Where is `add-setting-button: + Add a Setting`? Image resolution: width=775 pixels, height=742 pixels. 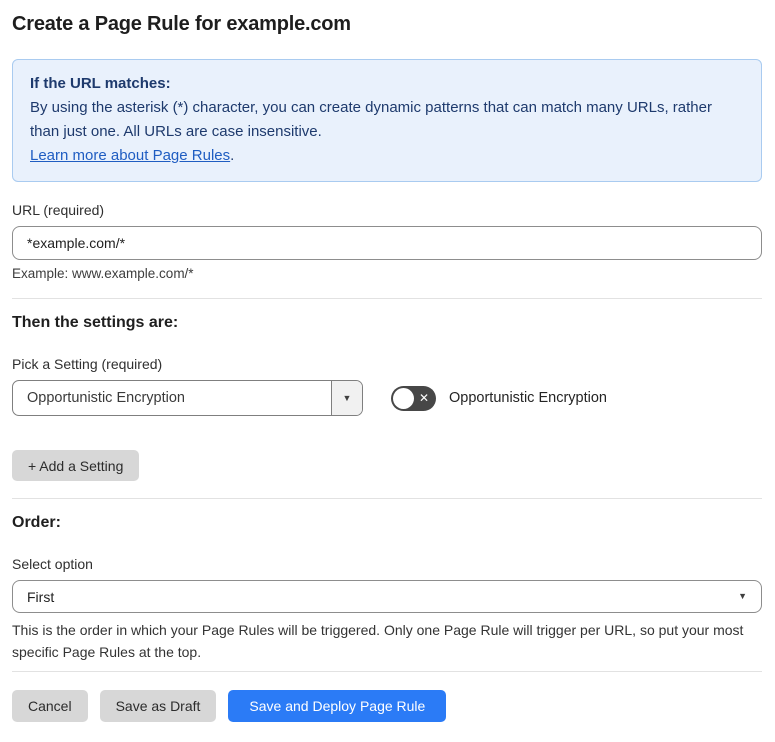
add-setting-button: + Add a Setting is located at coordinates (76, 465).